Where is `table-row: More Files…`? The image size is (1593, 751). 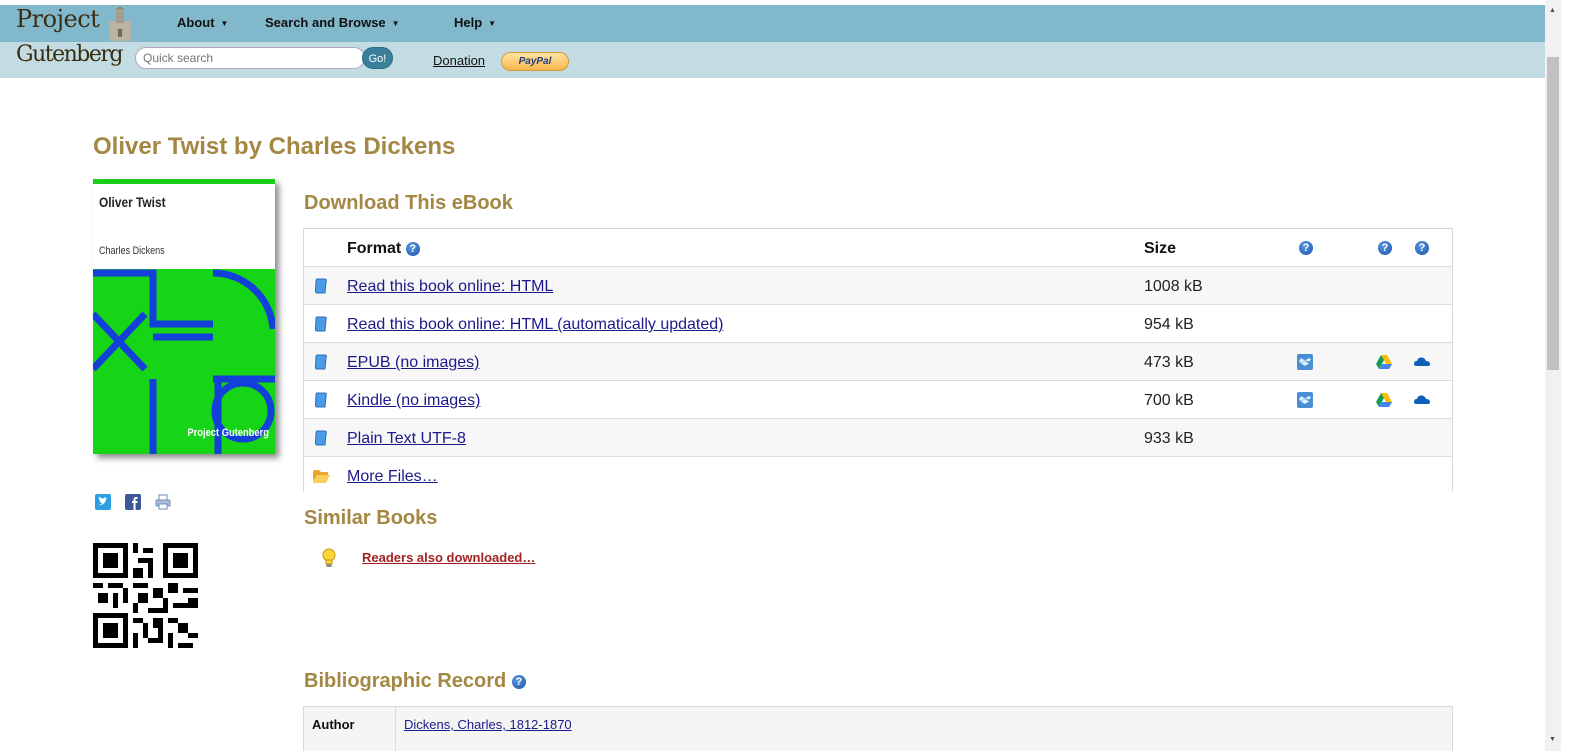
table-row: More Files… is located at coordinates (878, 476).